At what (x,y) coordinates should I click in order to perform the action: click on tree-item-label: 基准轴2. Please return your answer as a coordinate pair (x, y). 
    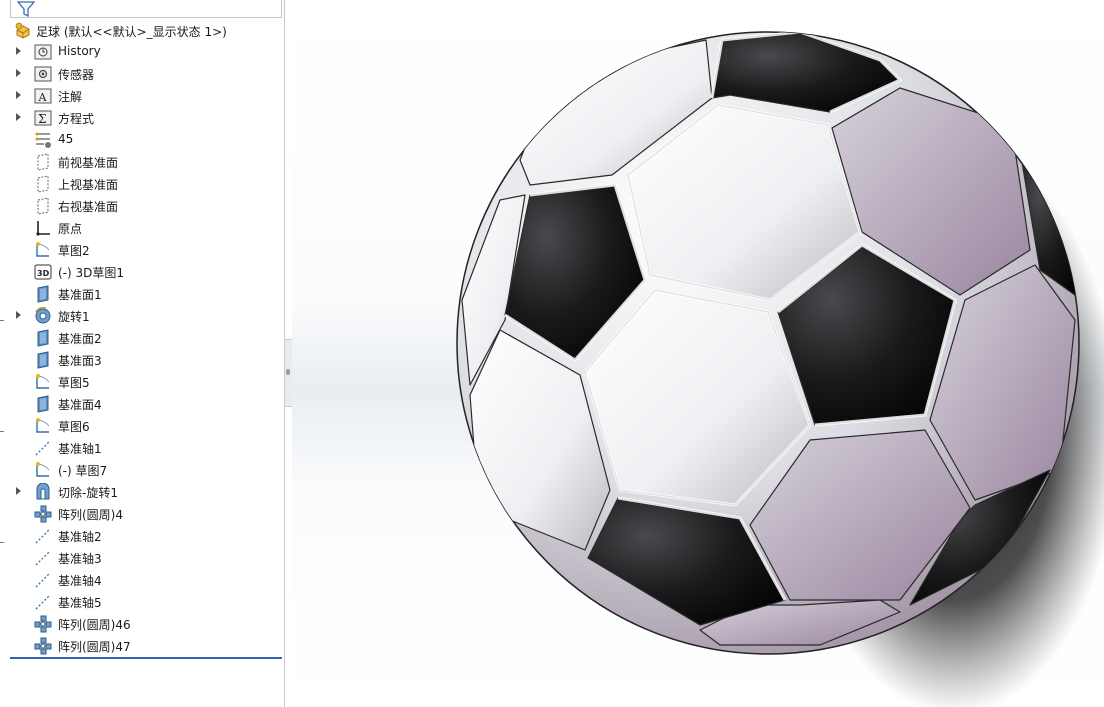
    Looking at the image, I should click on (80, 537).